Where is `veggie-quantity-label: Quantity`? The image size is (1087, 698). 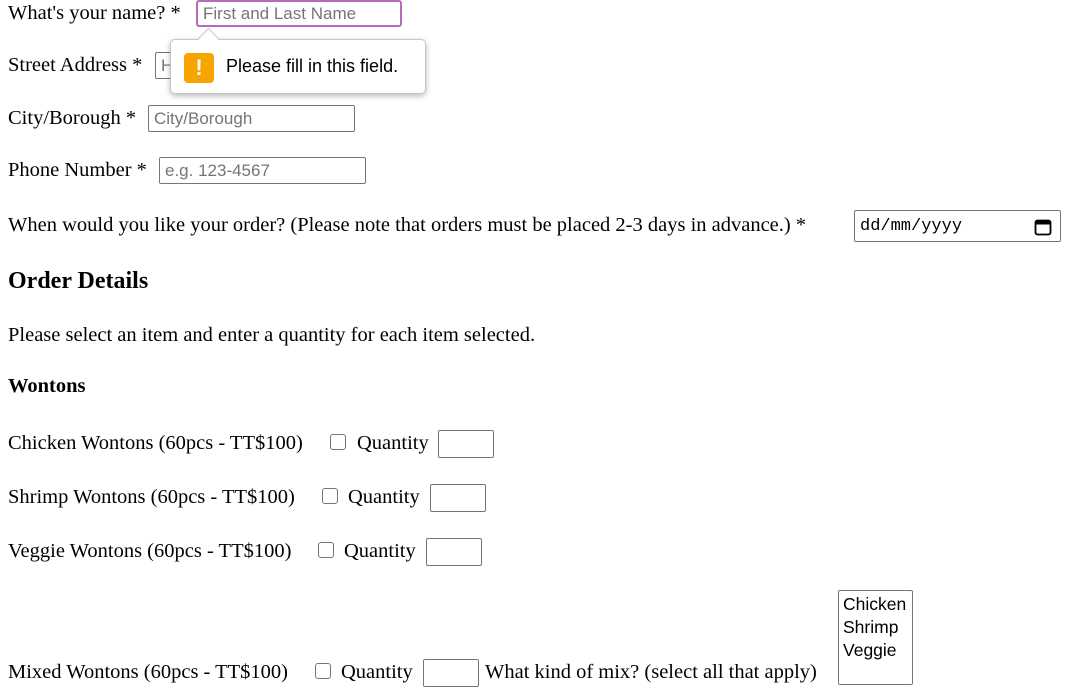 veggie-quantity-label: Quantity is located at coordinates (380, 551).